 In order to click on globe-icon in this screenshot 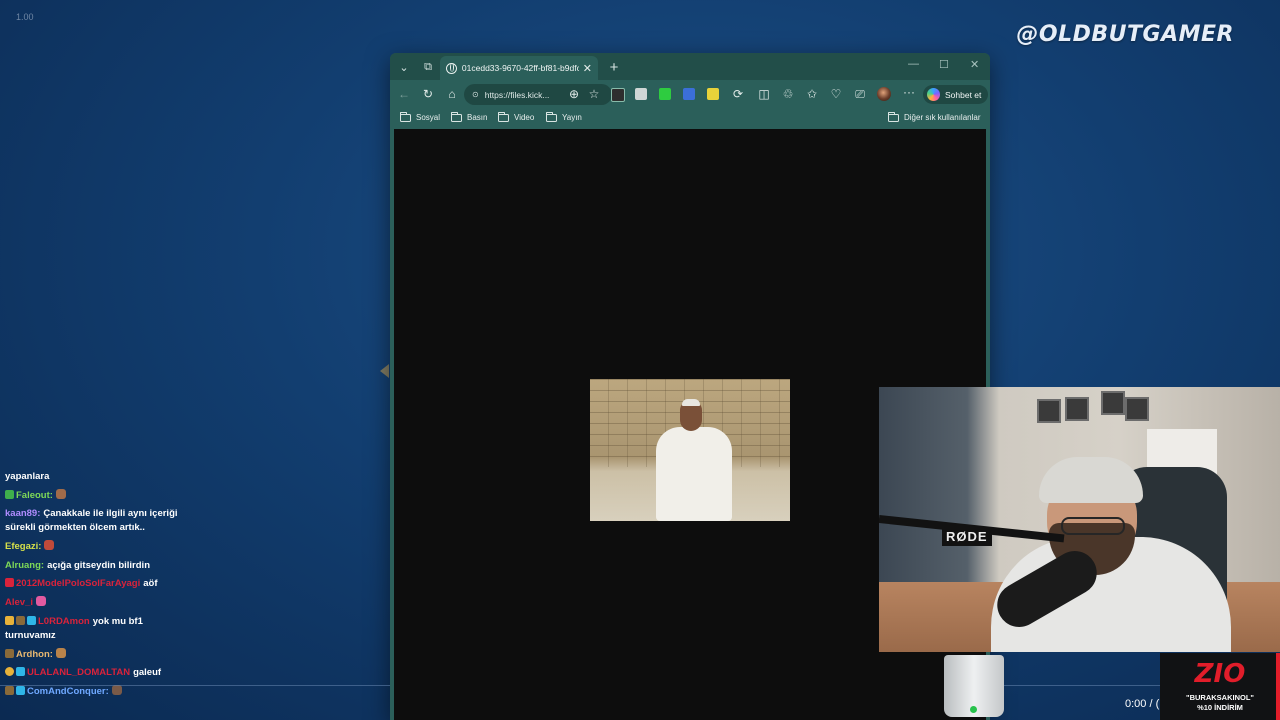, I will do `click(451, 68)`.